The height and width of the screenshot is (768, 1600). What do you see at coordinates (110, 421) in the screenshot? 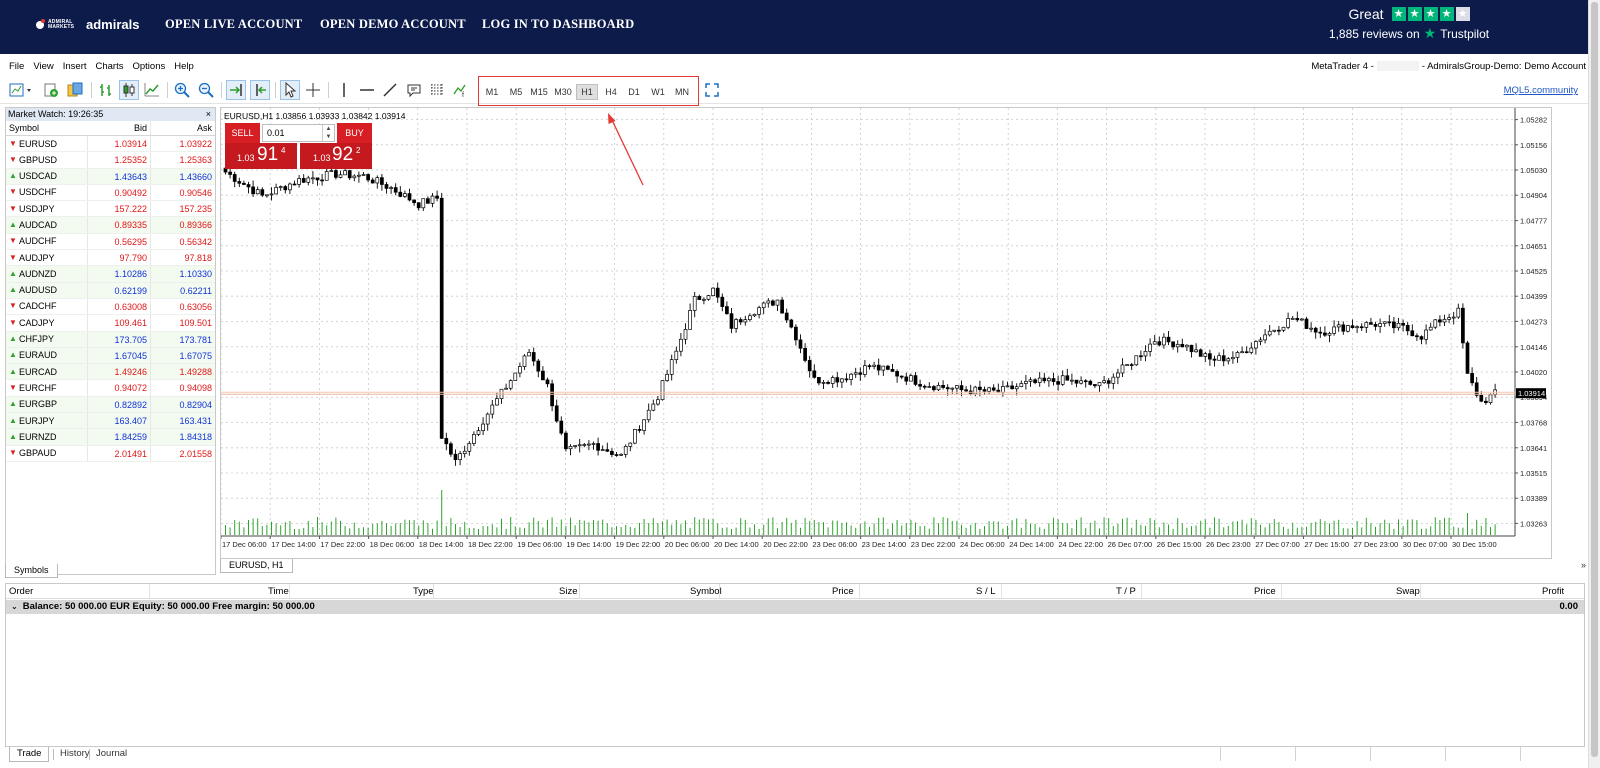
I see `market-watch-row-eurjpy: ▲ EURJPY 163.407 163.431` at bounding box center [110, 421].